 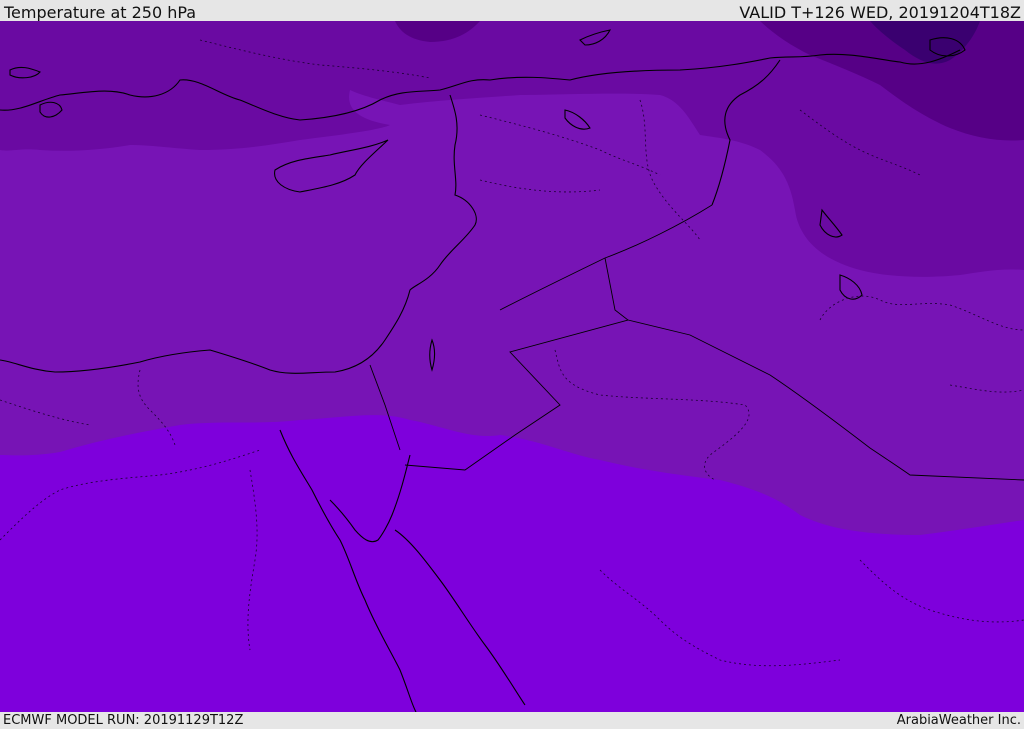 I want to click on map-title: Temperature at 250 hPa, so click(x=100, y=12).